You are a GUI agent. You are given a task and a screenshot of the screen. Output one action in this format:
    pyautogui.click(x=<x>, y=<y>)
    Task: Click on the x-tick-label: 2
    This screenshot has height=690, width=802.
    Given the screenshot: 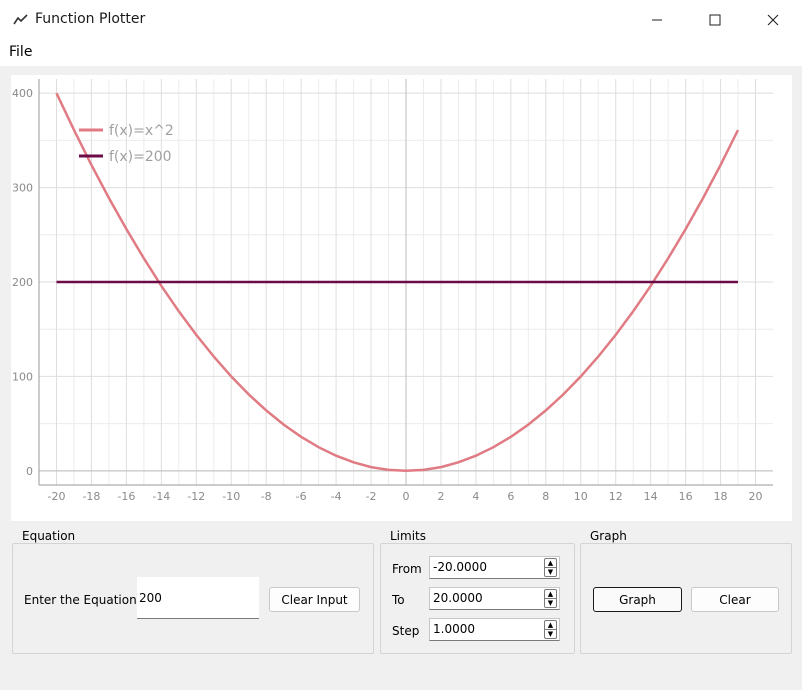 What is the action you would take?
    pyautogui.click(x=440, y=496)
    